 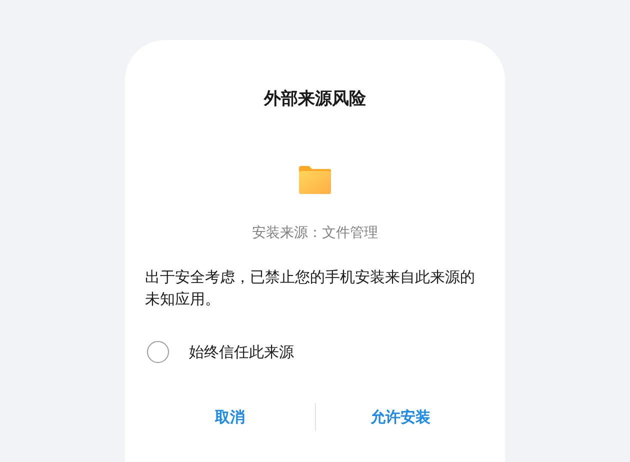 I want to click on install-source: 安装来源：文件管理, so click(x=315, y=233).